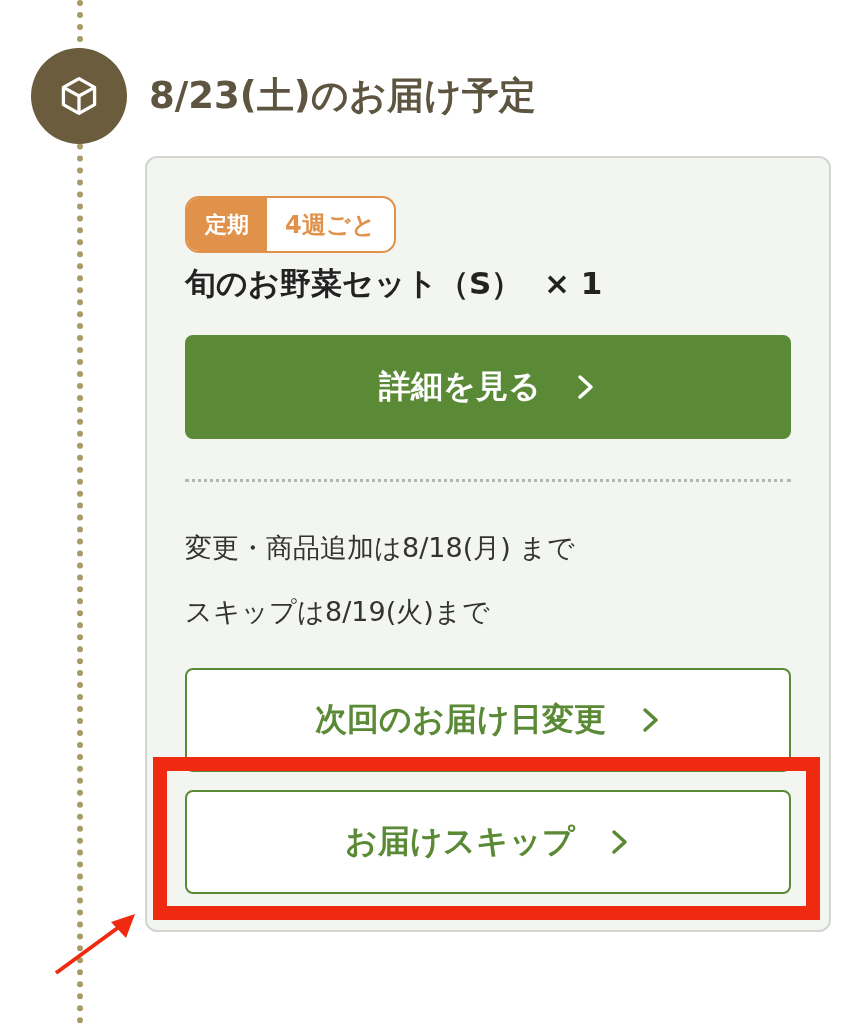 Image resolution: width=861 pixels, height=1024 pixels. I want to click on delivery-date-heading: 8/23(土)のお届け予定, so click(342, 96).